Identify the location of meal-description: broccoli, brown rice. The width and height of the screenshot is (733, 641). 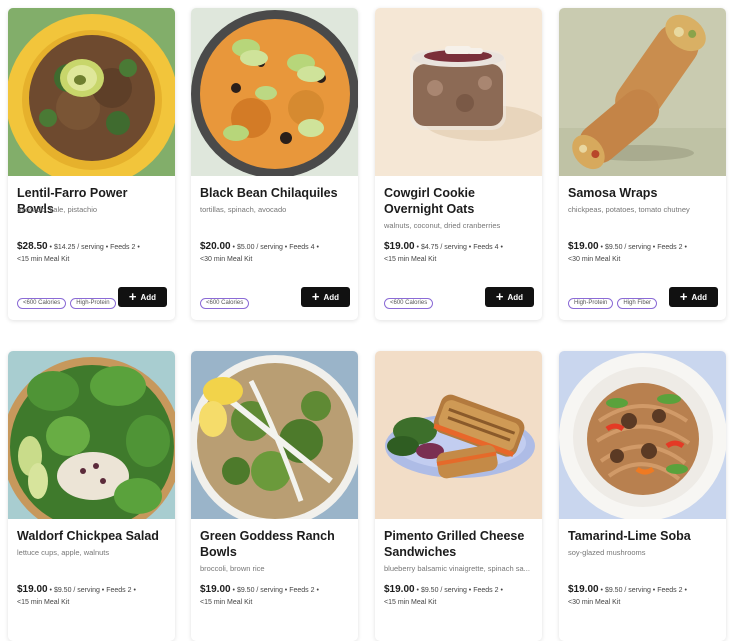
(232, 568).